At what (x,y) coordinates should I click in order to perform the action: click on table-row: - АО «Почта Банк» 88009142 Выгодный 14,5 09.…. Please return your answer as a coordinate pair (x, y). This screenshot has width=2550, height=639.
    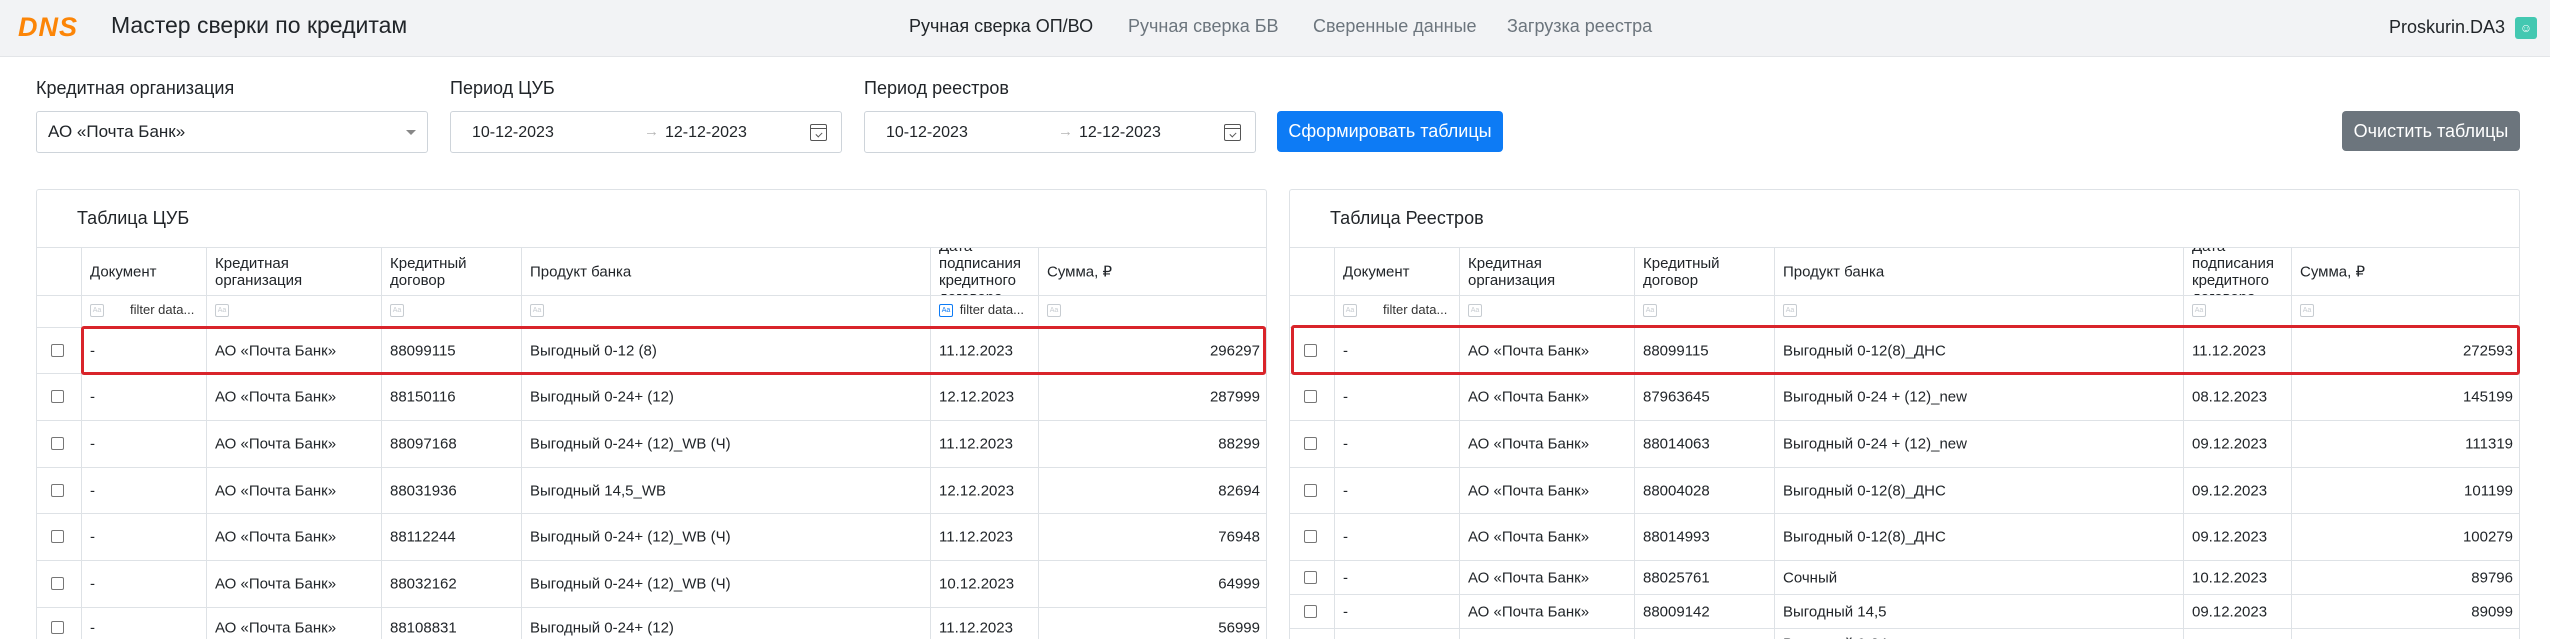
    Looking at the image, I should click on (1904, 611).